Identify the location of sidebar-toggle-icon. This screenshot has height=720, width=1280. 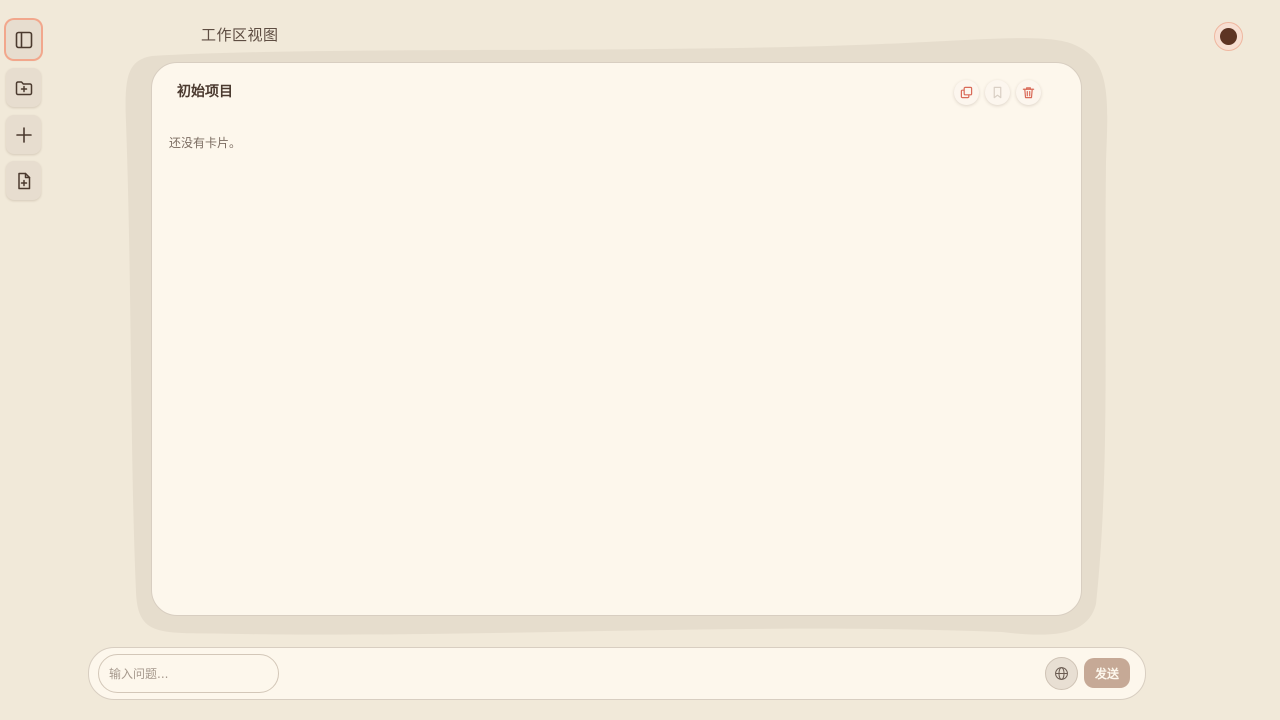
(23, 39).